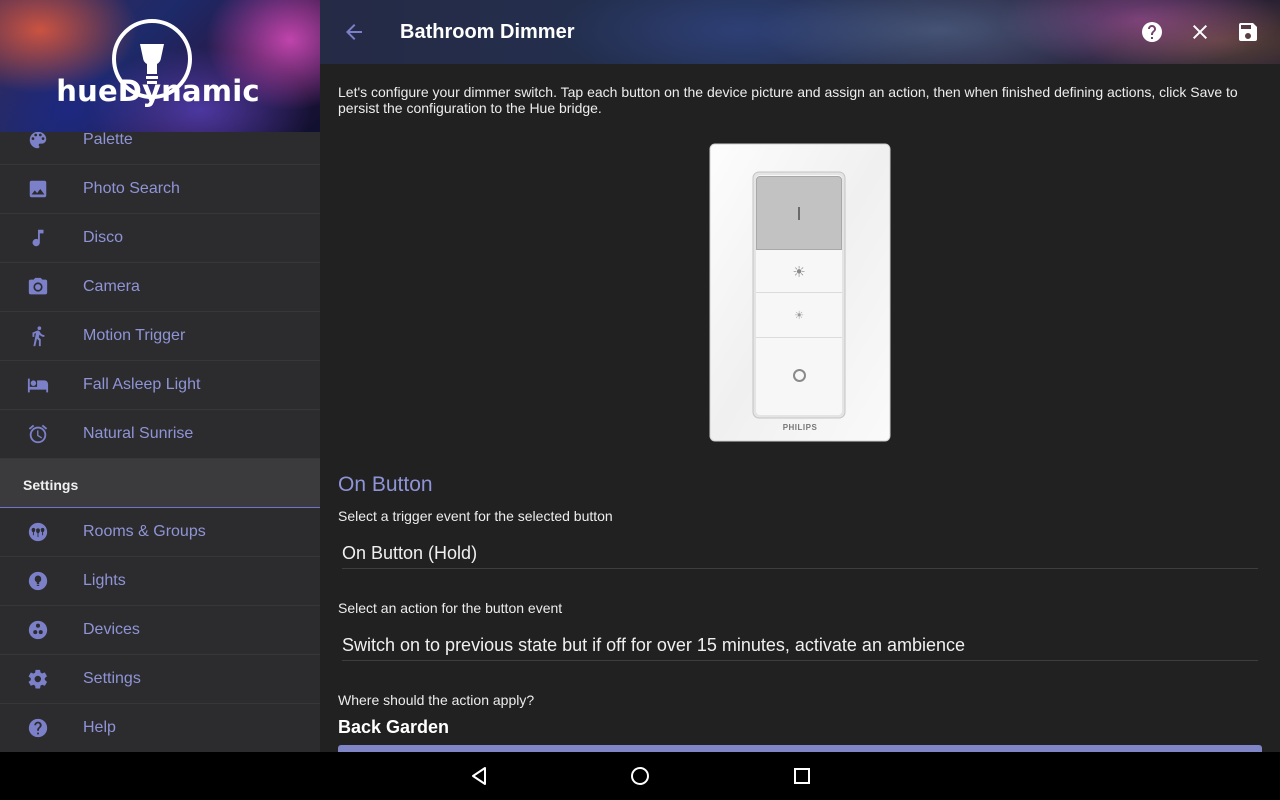 The width and height of the screenshot is (1280, 800). Describe the element at coordinates (160, 679) in the screenshot. I see `sidebar-item-settings: Settings` at that location.